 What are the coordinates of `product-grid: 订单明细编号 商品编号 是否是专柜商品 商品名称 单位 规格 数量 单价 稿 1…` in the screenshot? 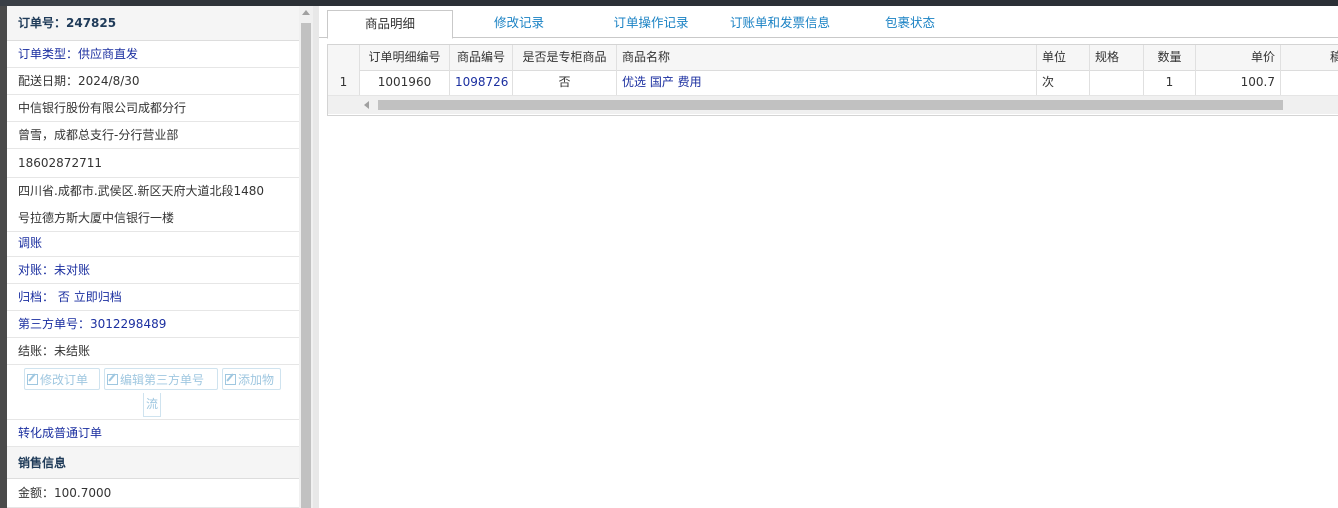 It's located at (832, 80).